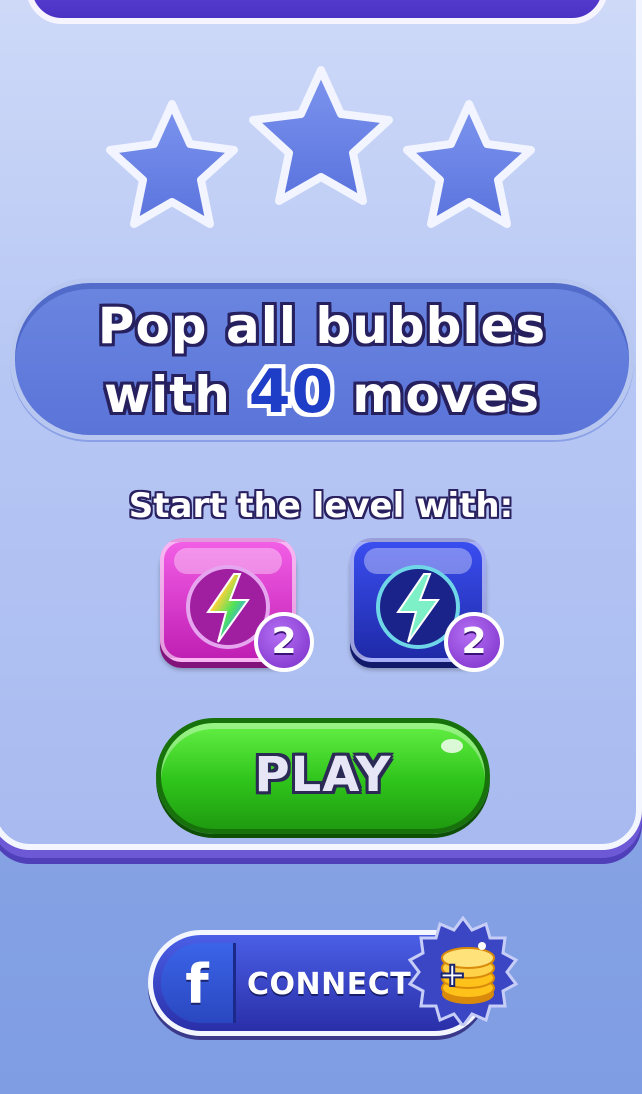 This screenshot has width=642, height=1094. I want to click on lightning-booster-count: 2, so click(474, 642).